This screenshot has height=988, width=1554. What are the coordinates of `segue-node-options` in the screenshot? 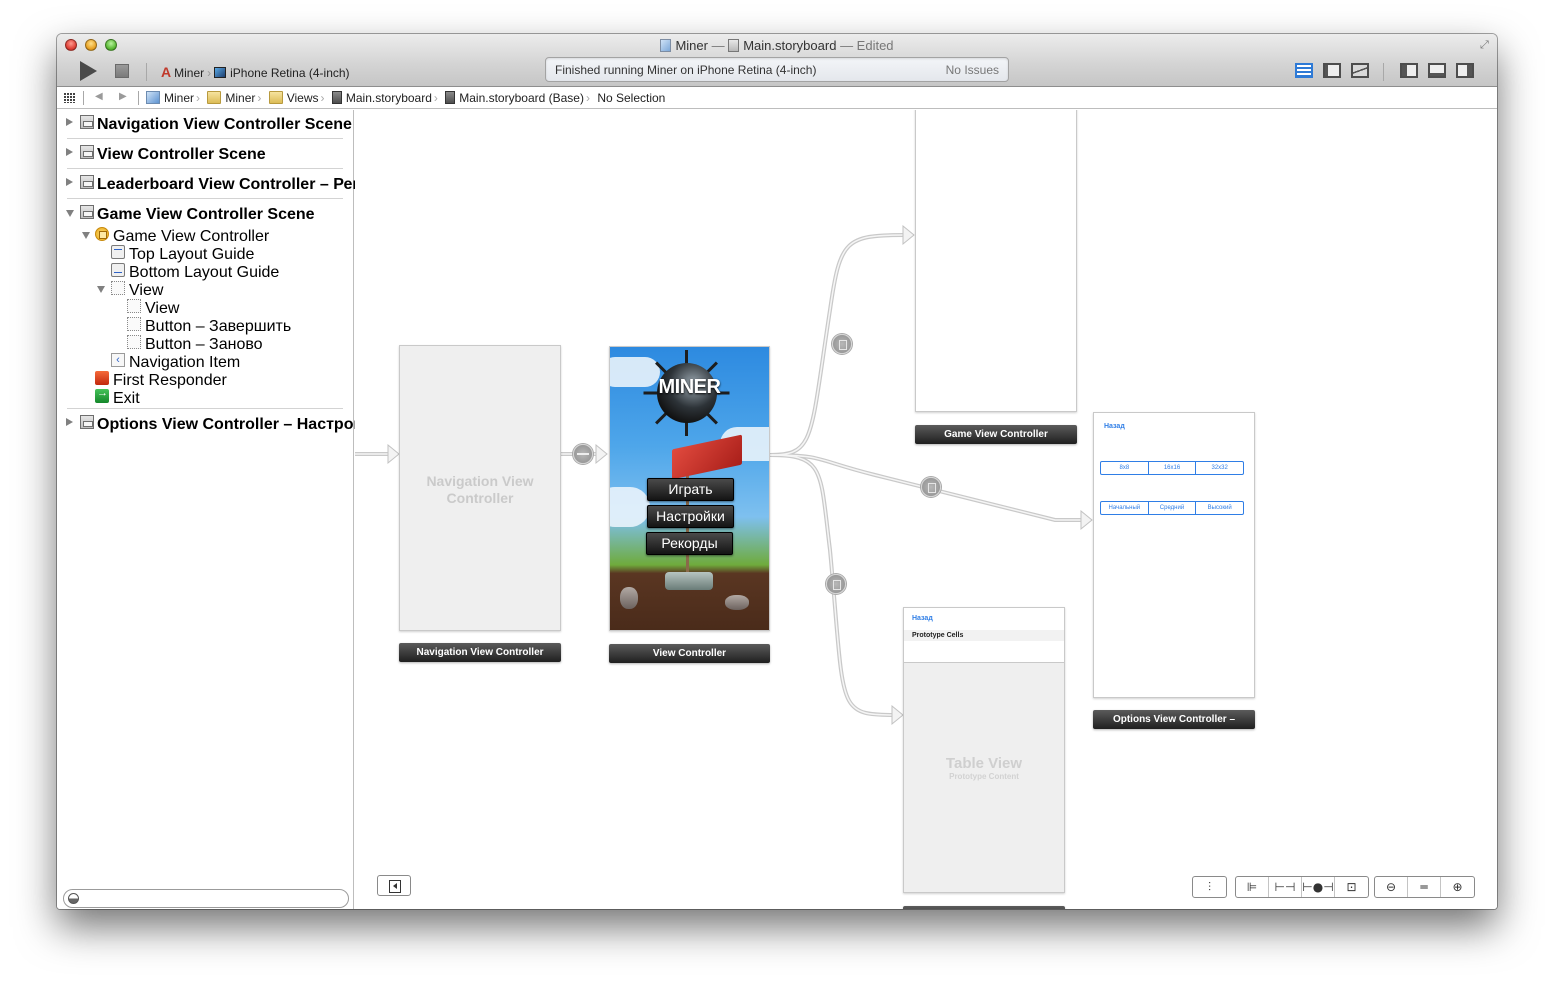 It's located at (931, 487).